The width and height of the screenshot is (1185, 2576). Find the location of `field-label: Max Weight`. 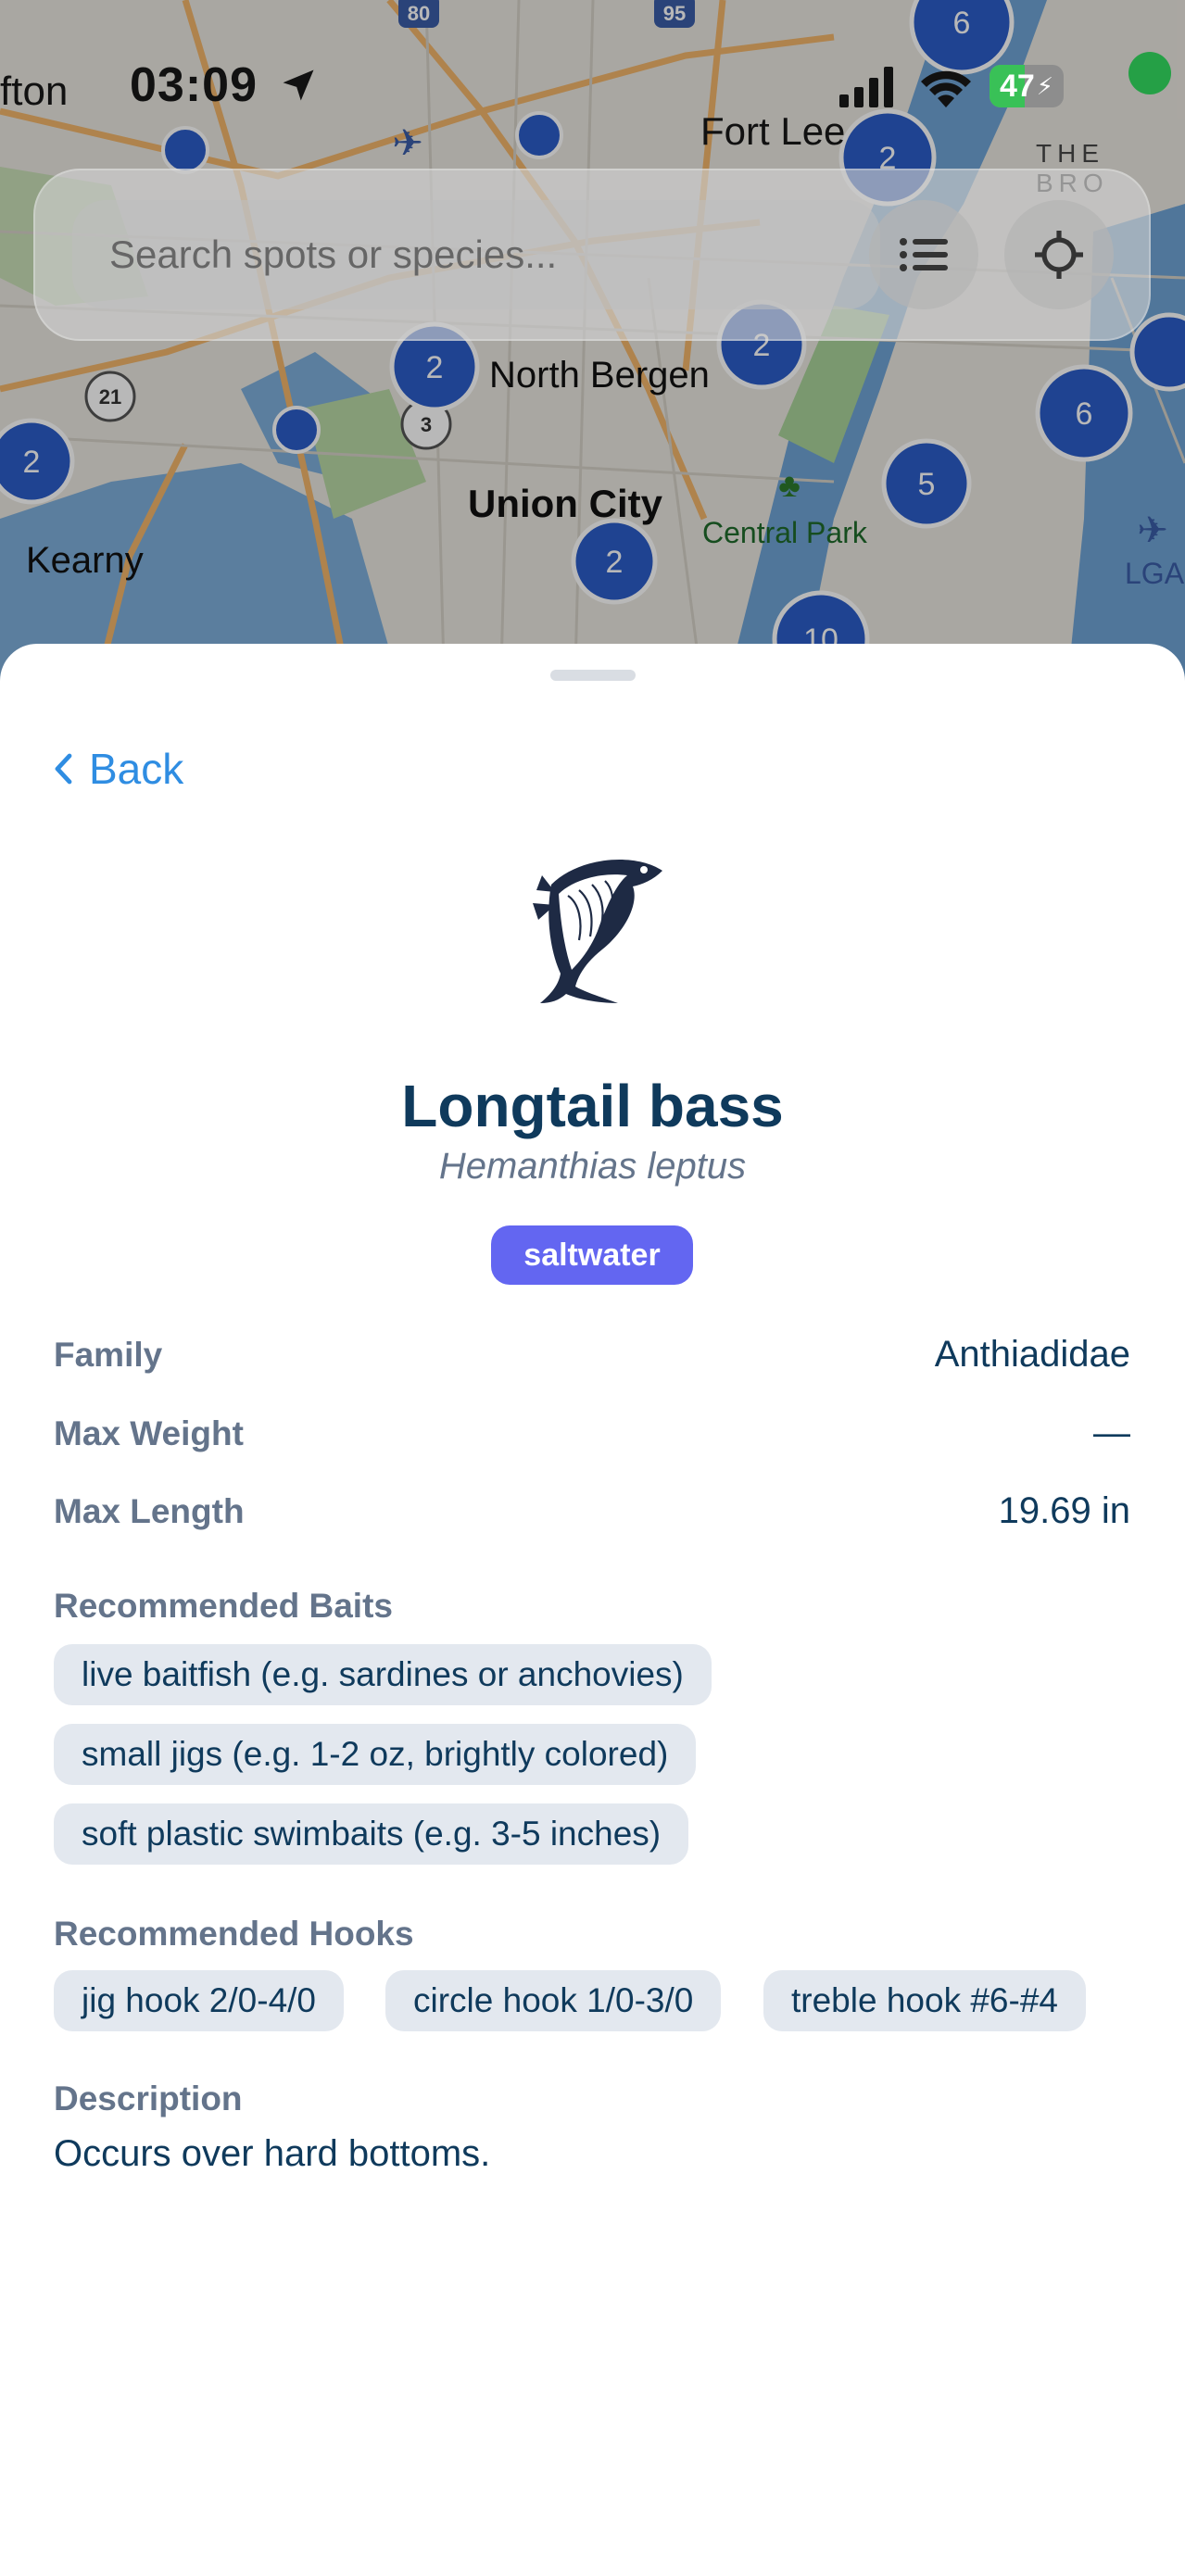

field-label: Max Weight is located at coordinates (149, 1433).